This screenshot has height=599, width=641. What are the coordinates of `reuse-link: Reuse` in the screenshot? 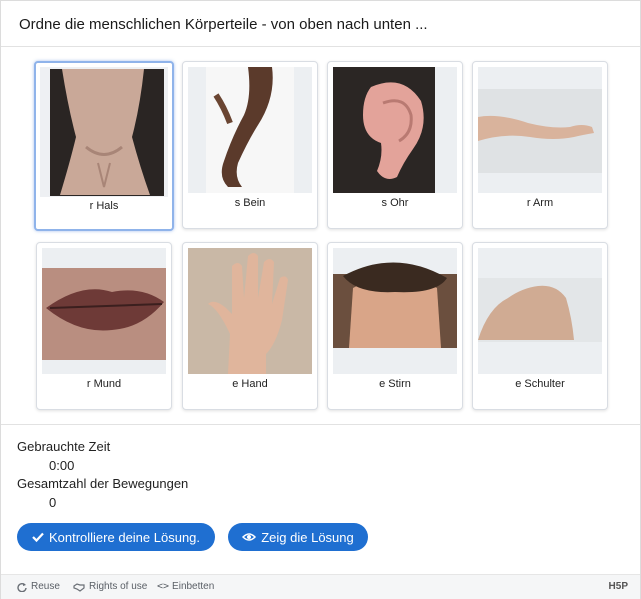 It's located at (38, 586).